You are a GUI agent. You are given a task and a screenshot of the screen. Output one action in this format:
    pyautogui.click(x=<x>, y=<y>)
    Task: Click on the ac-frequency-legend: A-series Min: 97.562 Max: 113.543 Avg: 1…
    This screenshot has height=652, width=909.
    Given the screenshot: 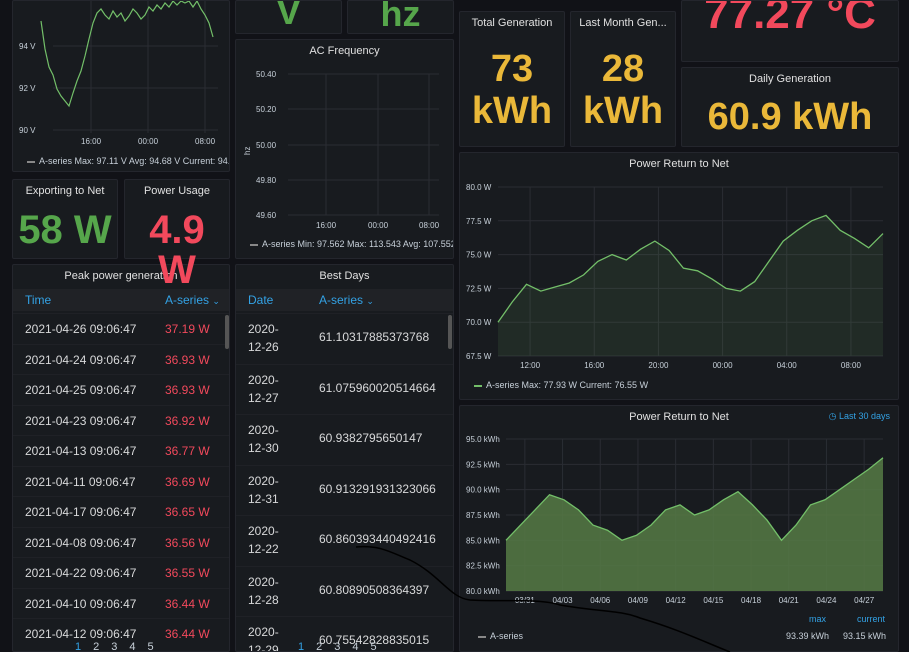 What is the action you would take?
    pyautogui.click(x=351, y=244)
    